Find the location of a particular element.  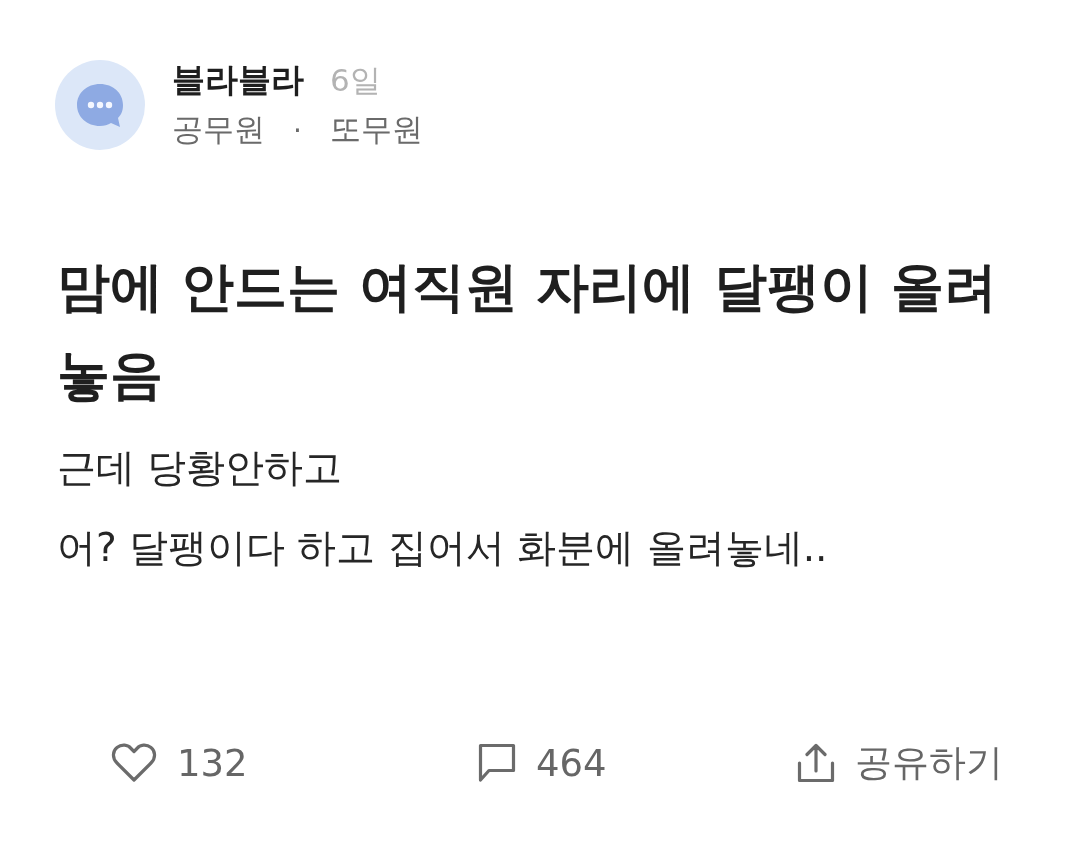

post-body-line: 근데 당황안하고 is located at coordinates (200, 468).